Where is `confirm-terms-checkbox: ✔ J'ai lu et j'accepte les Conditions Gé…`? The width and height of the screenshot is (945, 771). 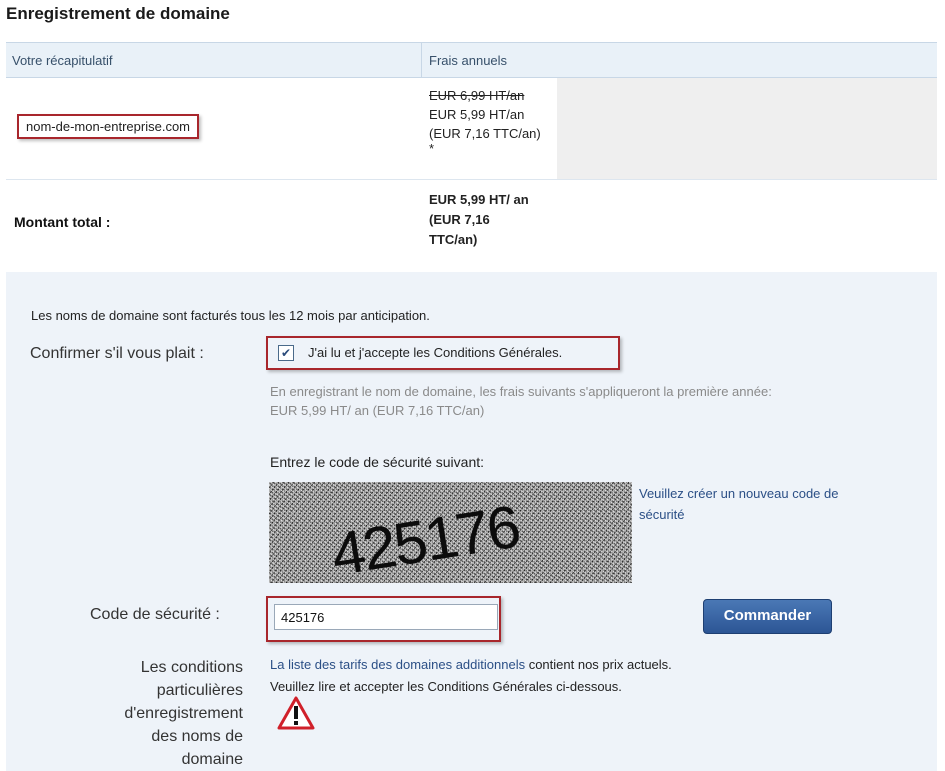 confirm-terms-checkbox: ✔ J'ai lu et j'accepte les Conditions Gé… is located at coordinates (443, 353).